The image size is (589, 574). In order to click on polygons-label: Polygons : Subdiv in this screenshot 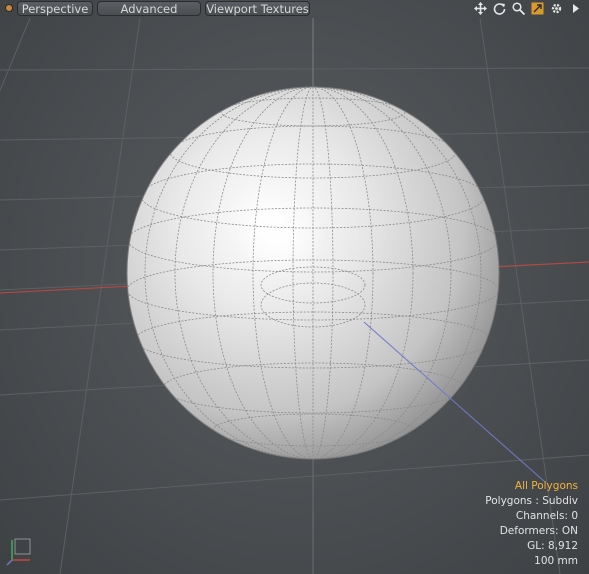, I will do `click(531, 501)`.